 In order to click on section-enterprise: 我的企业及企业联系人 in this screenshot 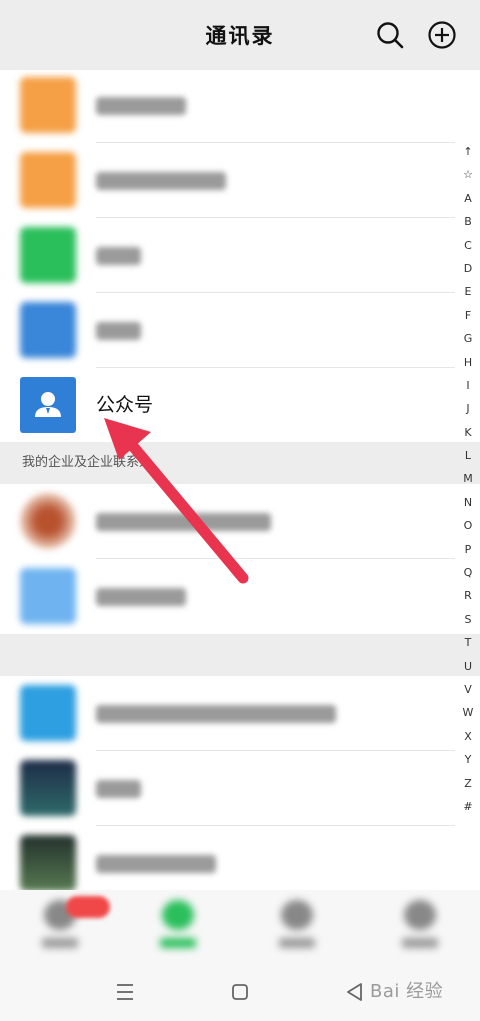, I will do `click(240, 463)`.